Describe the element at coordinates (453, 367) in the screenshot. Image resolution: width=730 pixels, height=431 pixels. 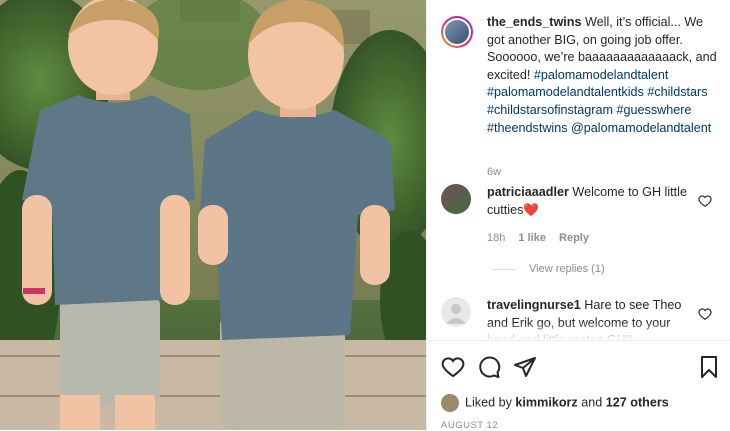
I see `like-heart-icon` at that location.